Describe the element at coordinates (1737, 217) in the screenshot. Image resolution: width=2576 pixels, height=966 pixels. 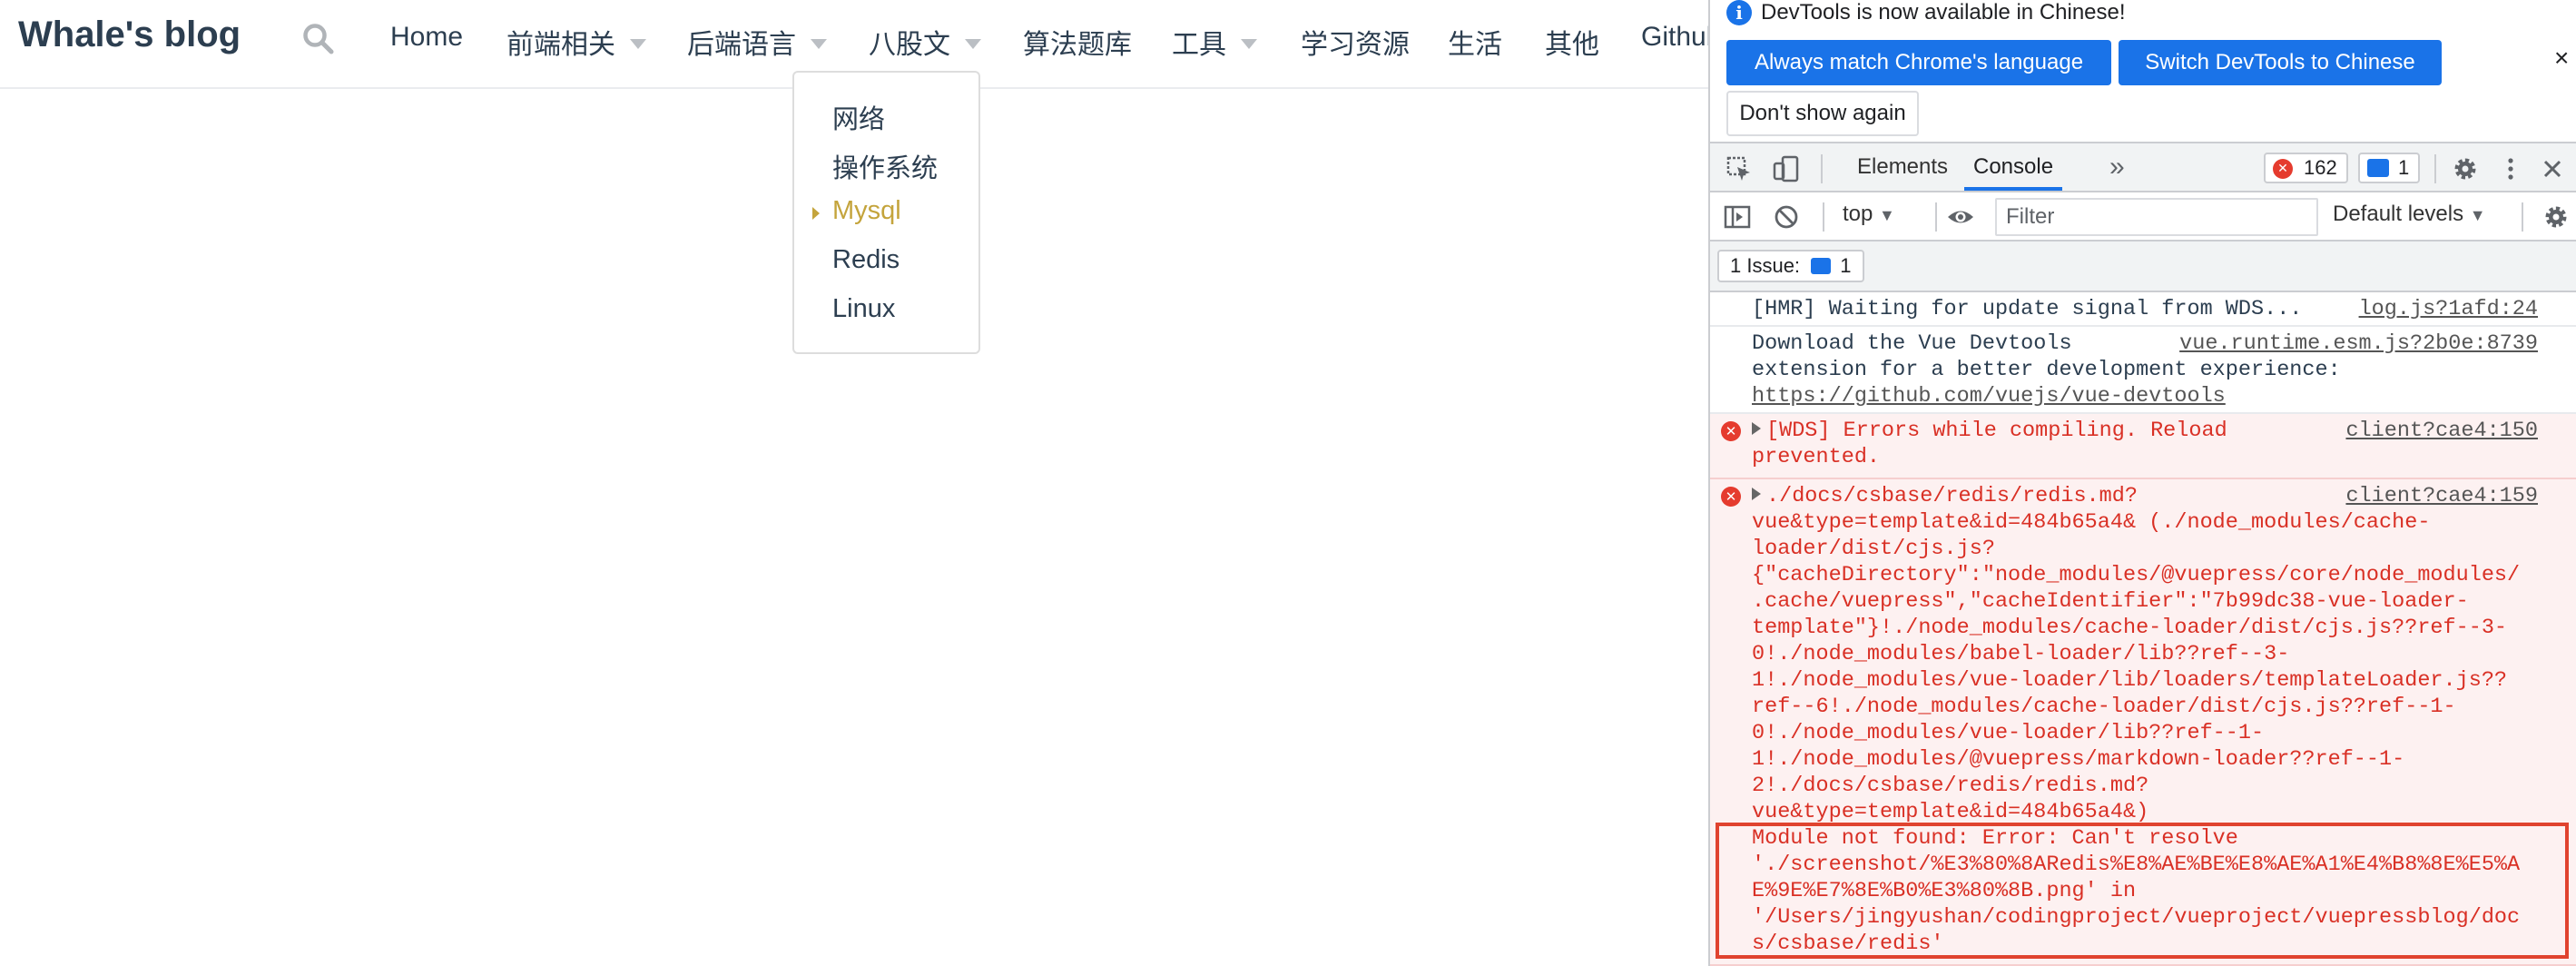
I see `sidebar-toggle-icon` at that location.